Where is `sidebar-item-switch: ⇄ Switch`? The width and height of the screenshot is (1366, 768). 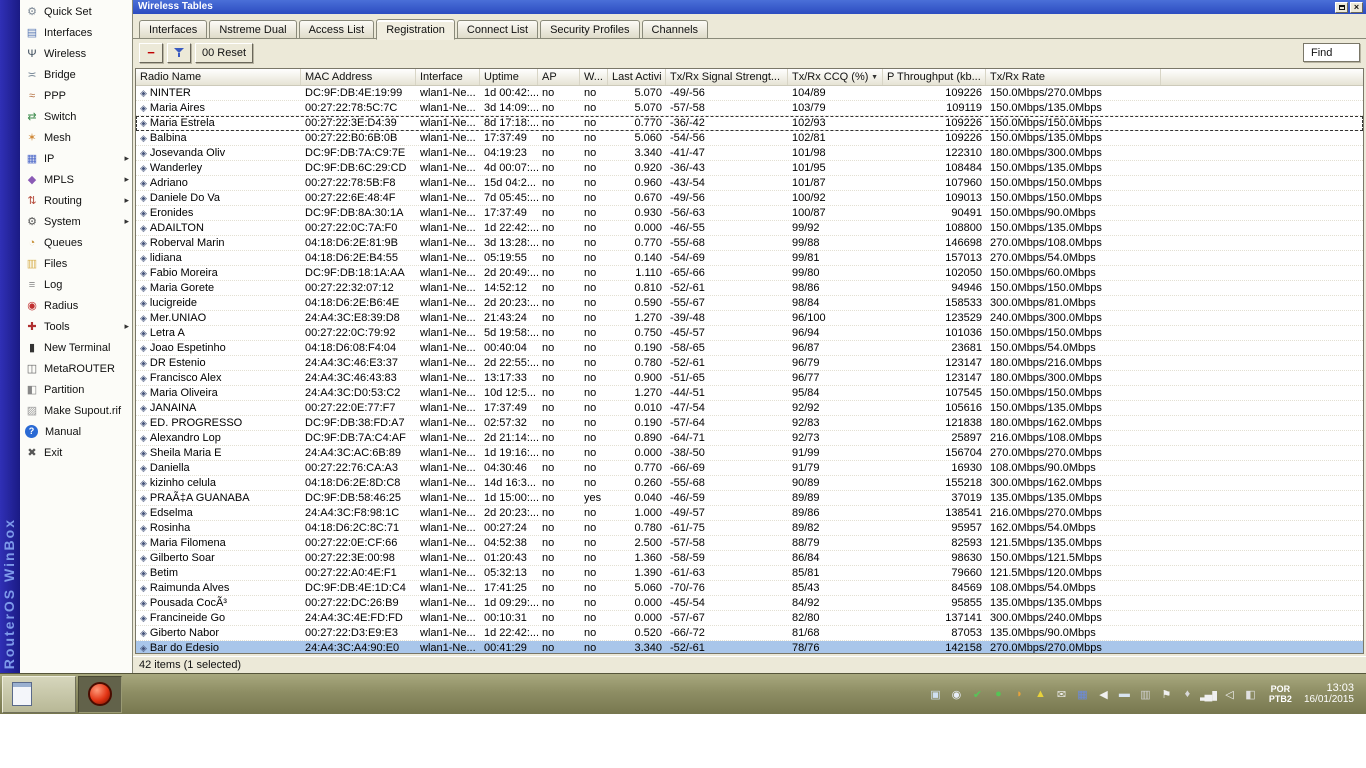 sidebar-item-switch: ⇄ Switch is located at coordinates (76, 116).